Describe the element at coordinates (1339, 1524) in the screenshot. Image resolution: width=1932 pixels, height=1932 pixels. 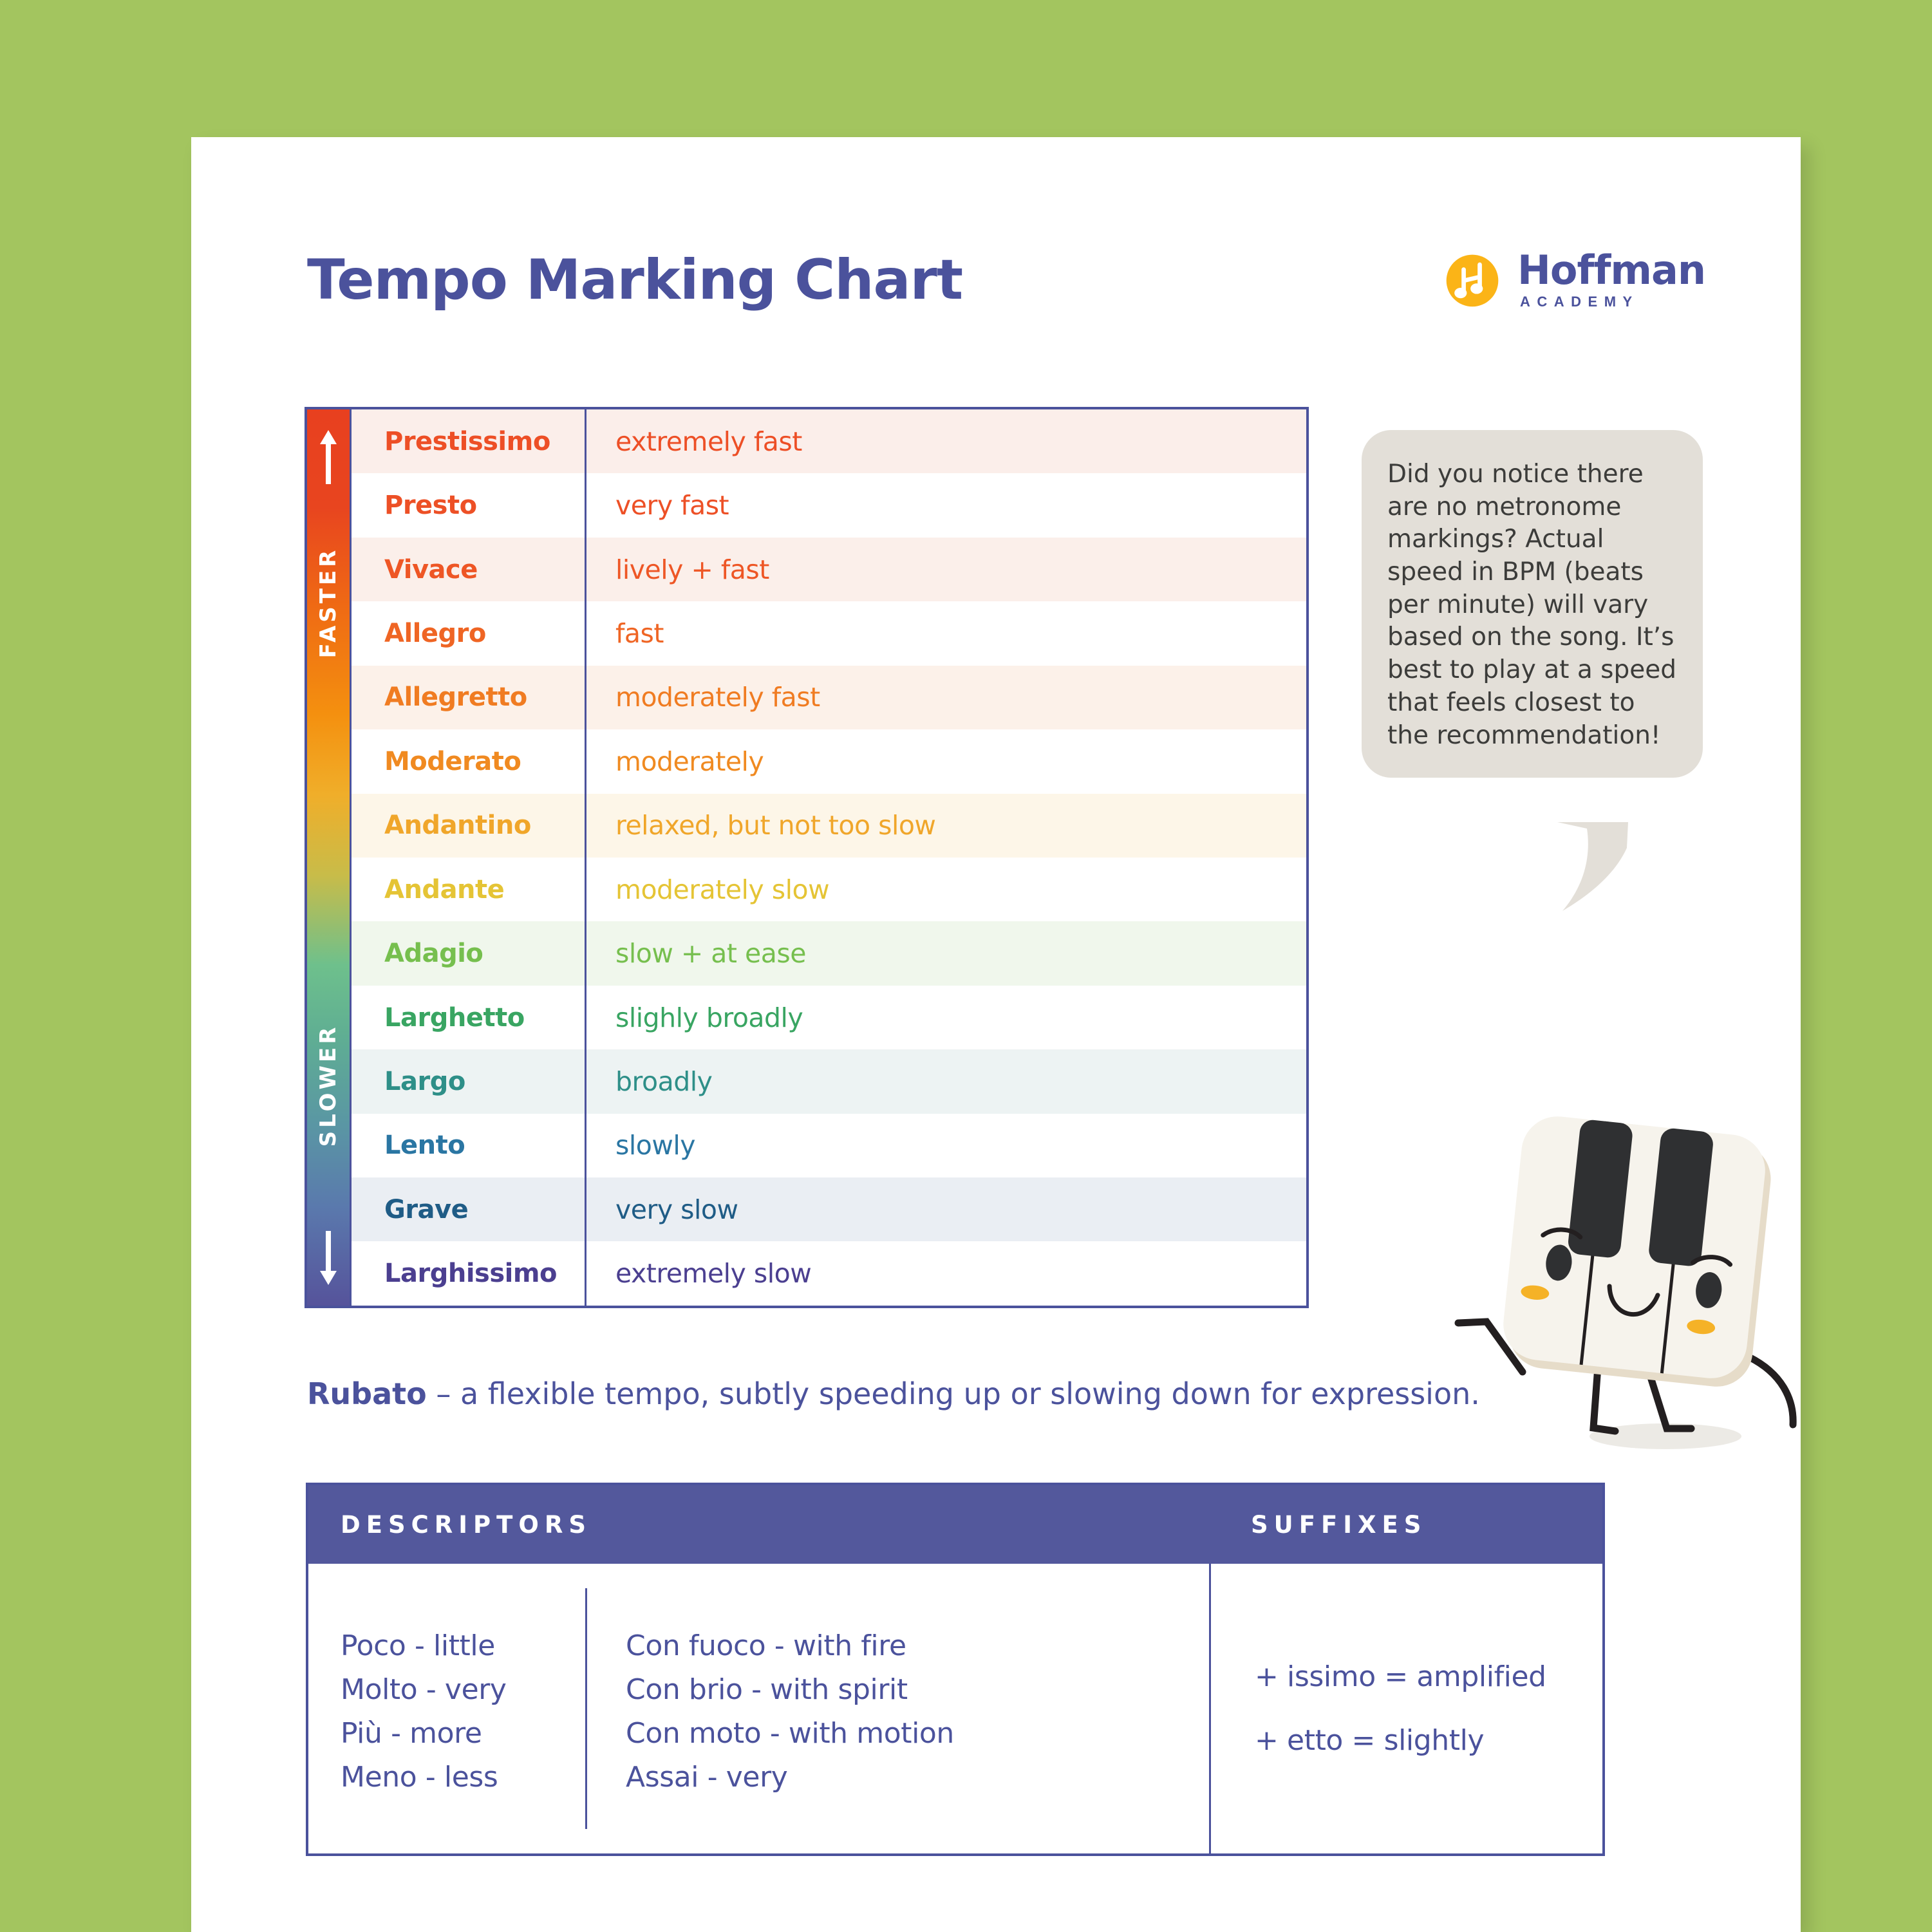
I see `suffixes-header: SUFFIXES` at that location.